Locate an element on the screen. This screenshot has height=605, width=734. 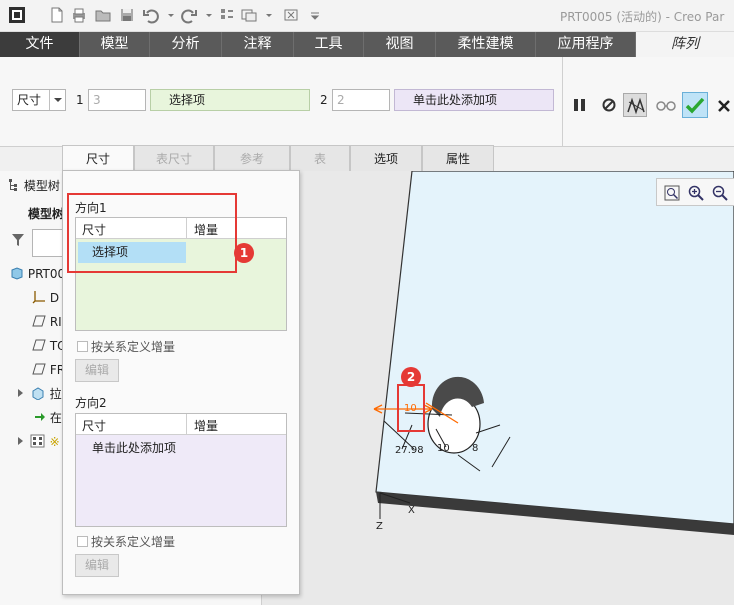
dir2-edit-button: 编辑 is located at coordinates (97, 565).